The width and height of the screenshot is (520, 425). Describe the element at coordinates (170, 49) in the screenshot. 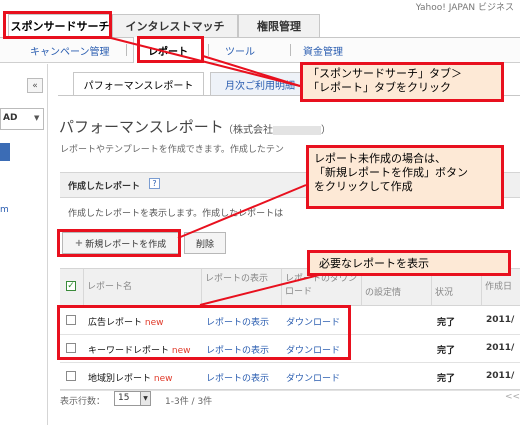

I see `highlight-report-tab` at that location.